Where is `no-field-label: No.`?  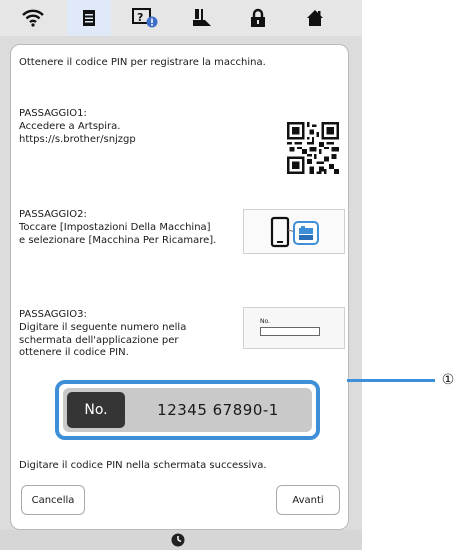
no-field-label: No. is located at coordinates (265, 321).